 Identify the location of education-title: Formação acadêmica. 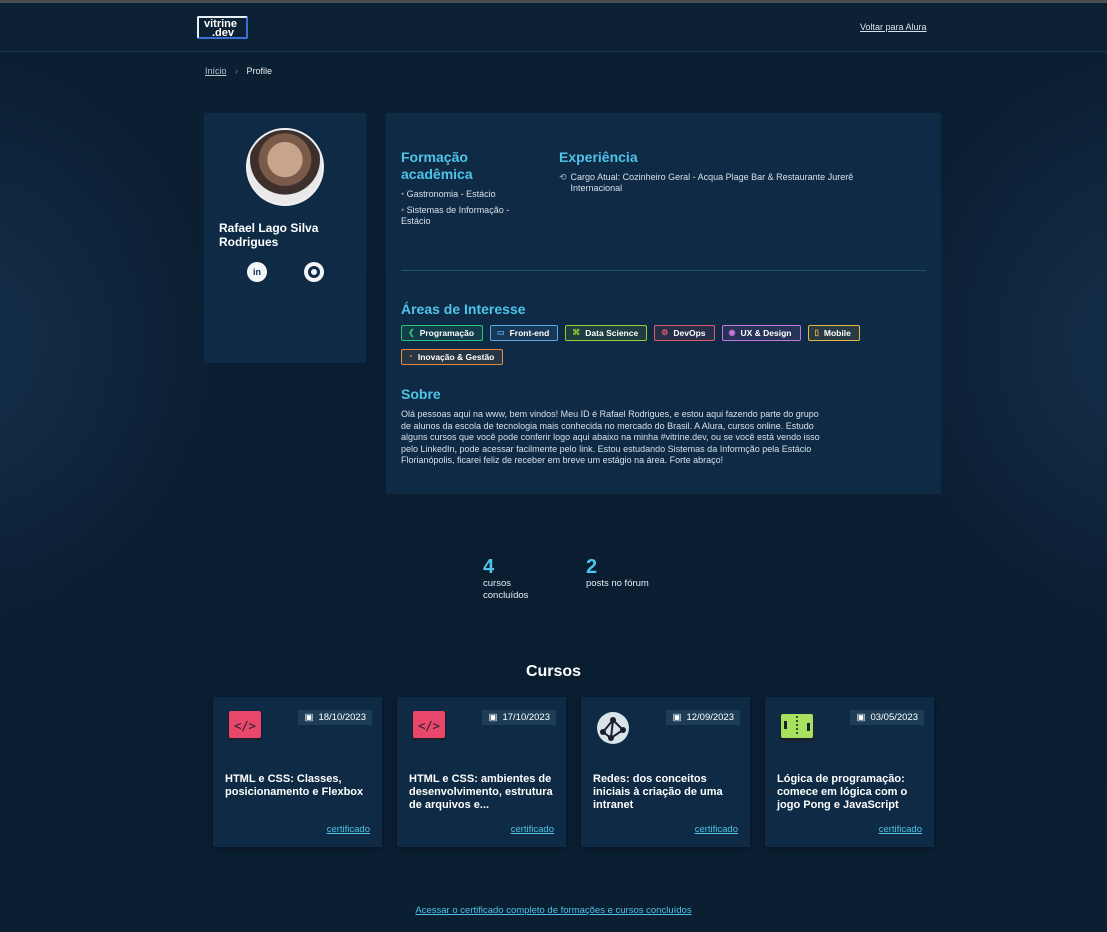
(437, 165).